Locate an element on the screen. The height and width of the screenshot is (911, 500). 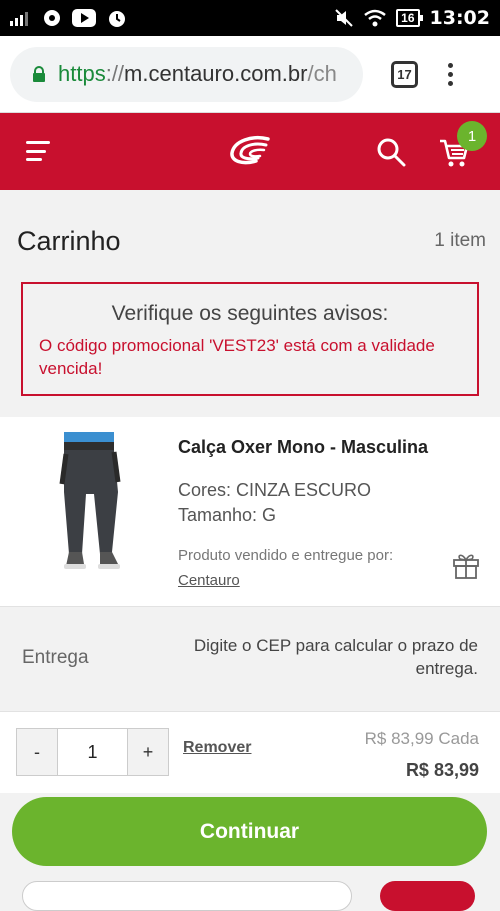
remove-item-link: Remover is located at coordinates (217, 748).